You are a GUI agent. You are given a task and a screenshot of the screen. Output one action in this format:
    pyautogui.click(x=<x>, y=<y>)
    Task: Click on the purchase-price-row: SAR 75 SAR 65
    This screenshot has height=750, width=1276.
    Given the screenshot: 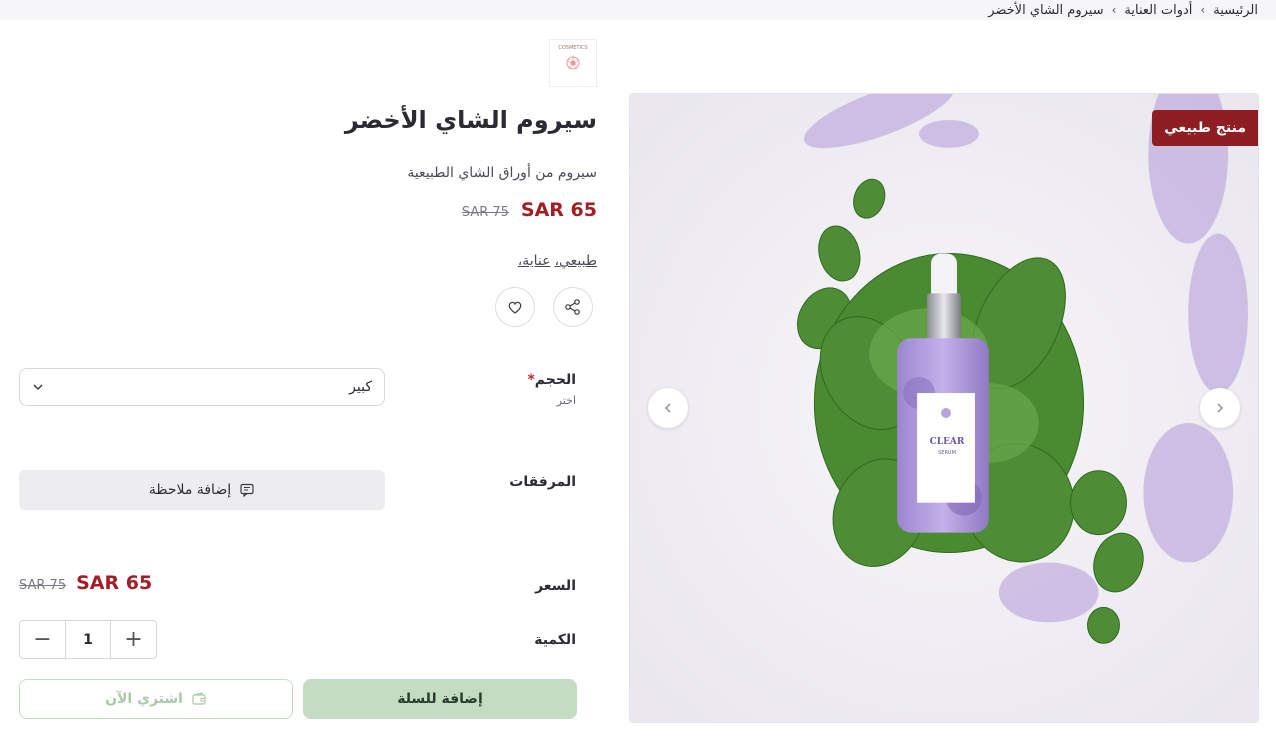 What is the action you would take?
    pyautogui.click(x=85, y=583)
    